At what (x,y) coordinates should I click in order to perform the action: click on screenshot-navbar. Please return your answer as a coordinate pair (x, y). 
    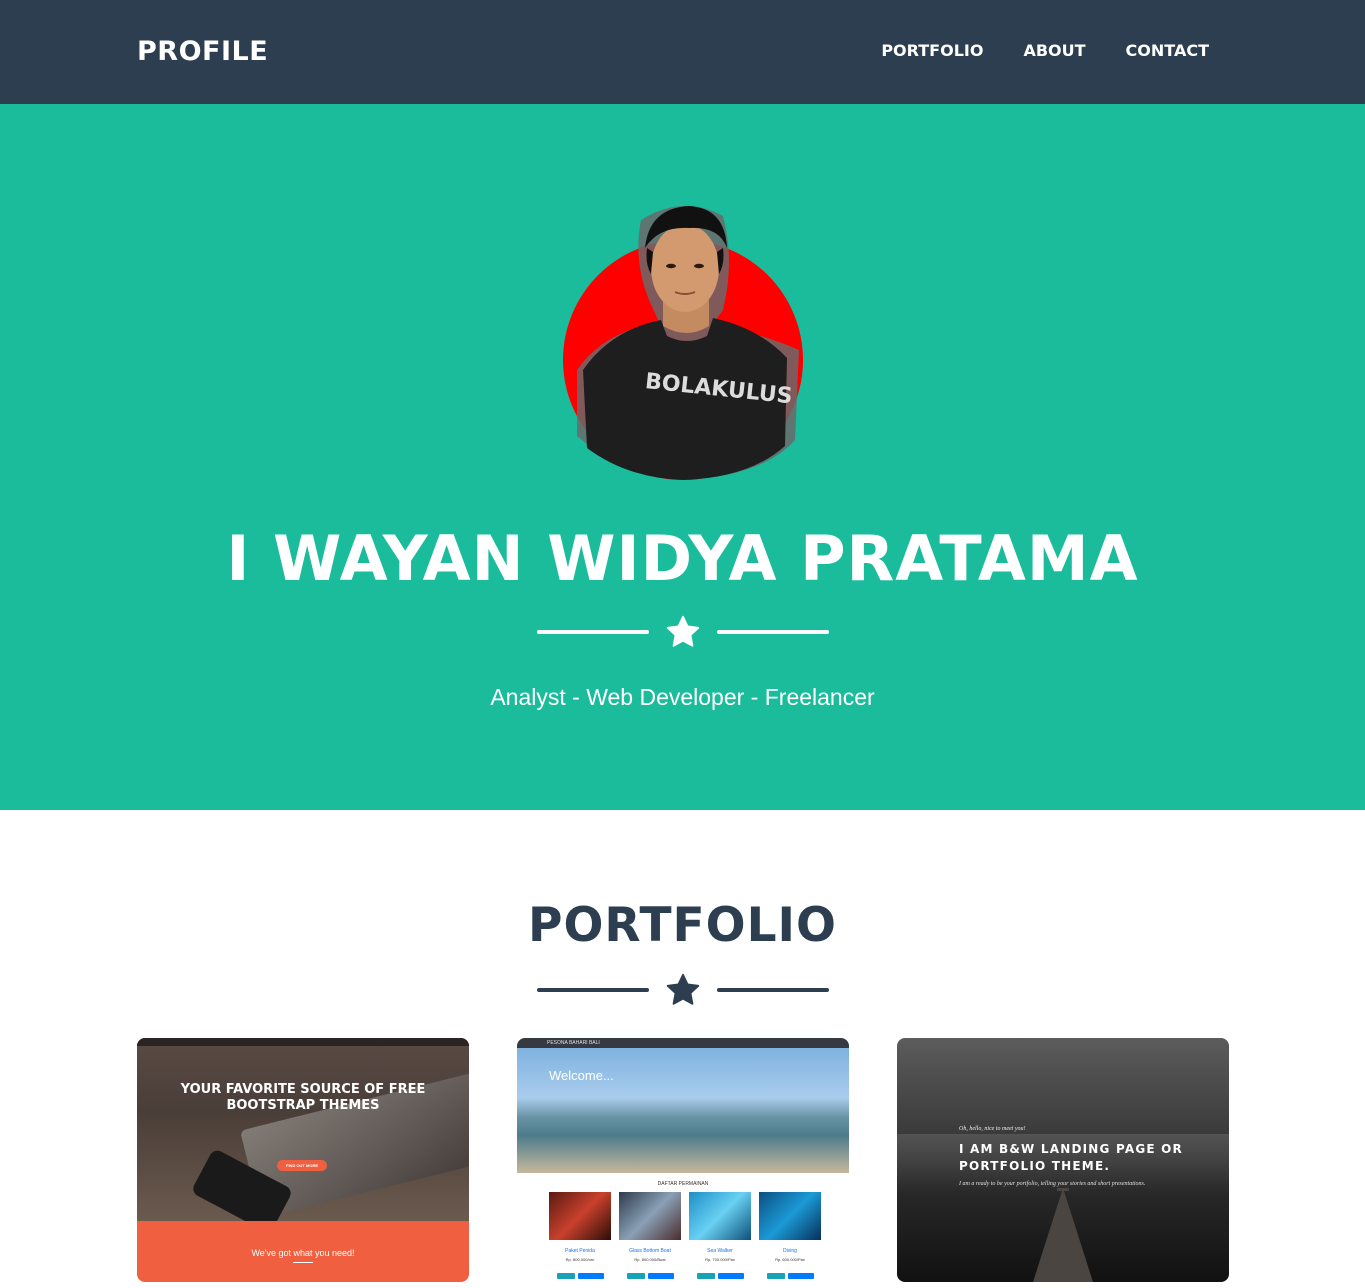
    Looking at the image, I should click on (303, 1042).